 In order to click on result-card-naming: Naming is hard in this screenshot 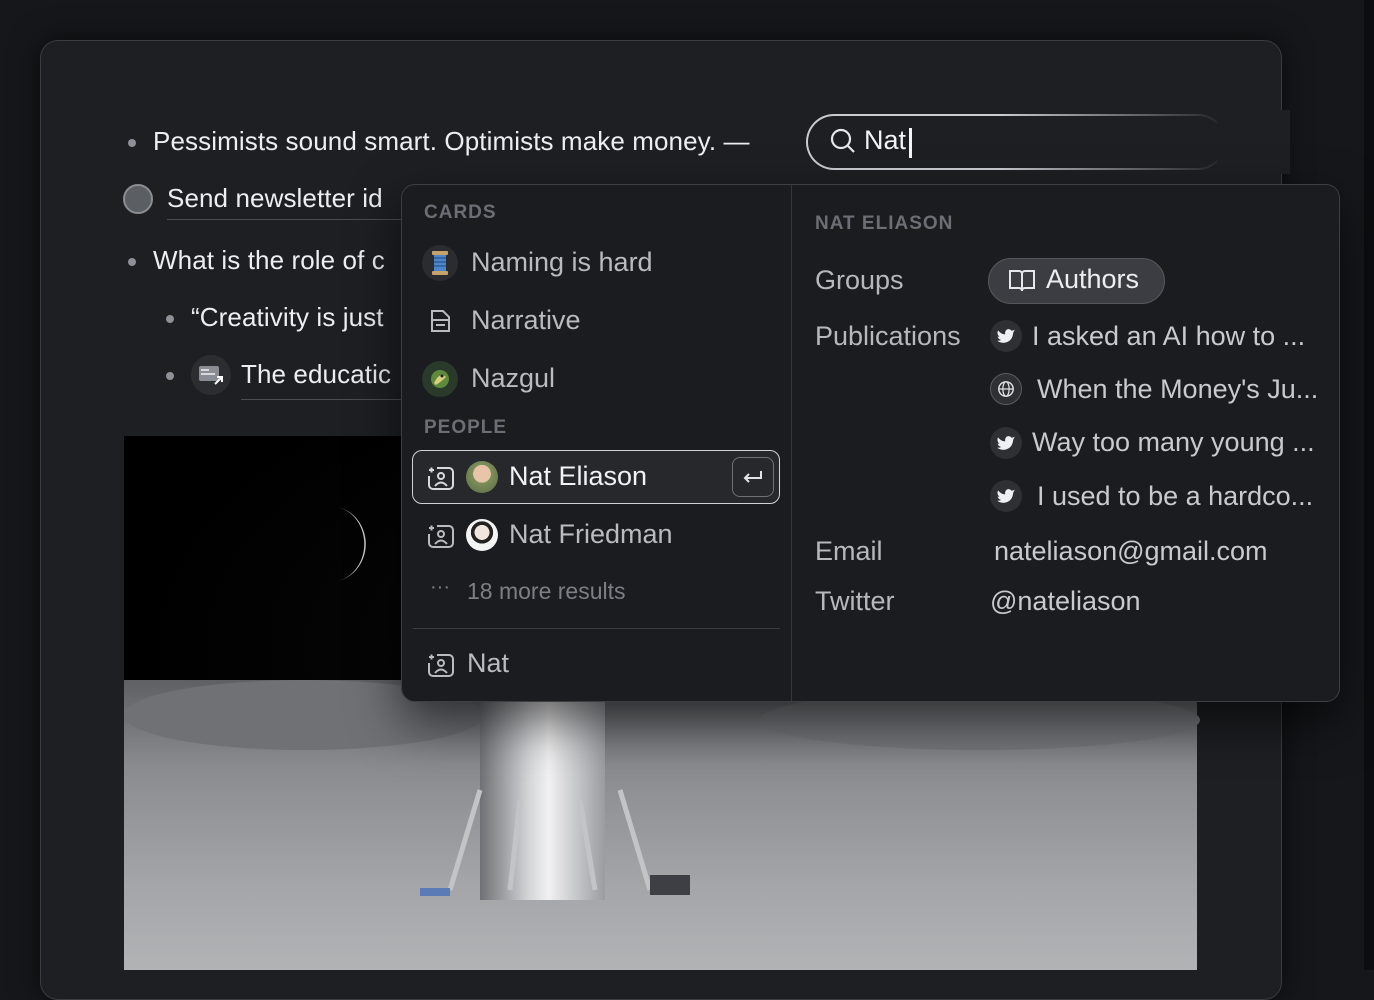, I will do `click(562, 262)`.